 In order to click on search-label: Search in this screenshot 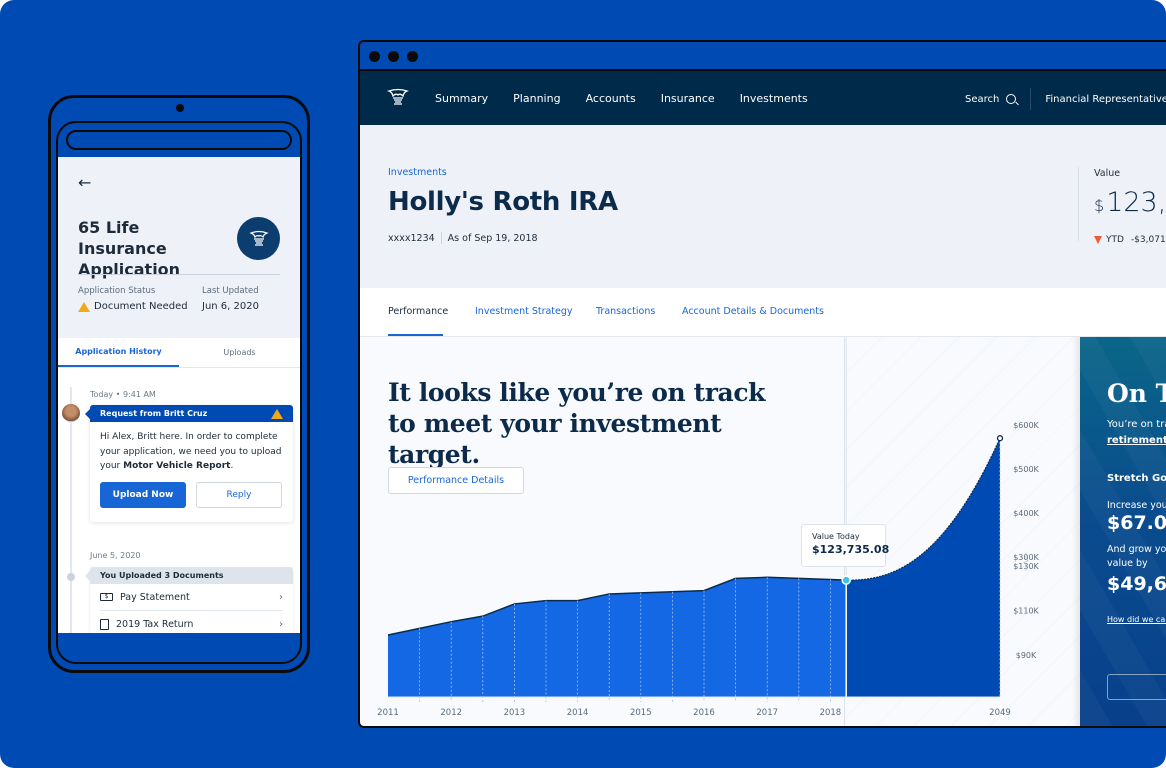, I will do `click(982, 99)`.